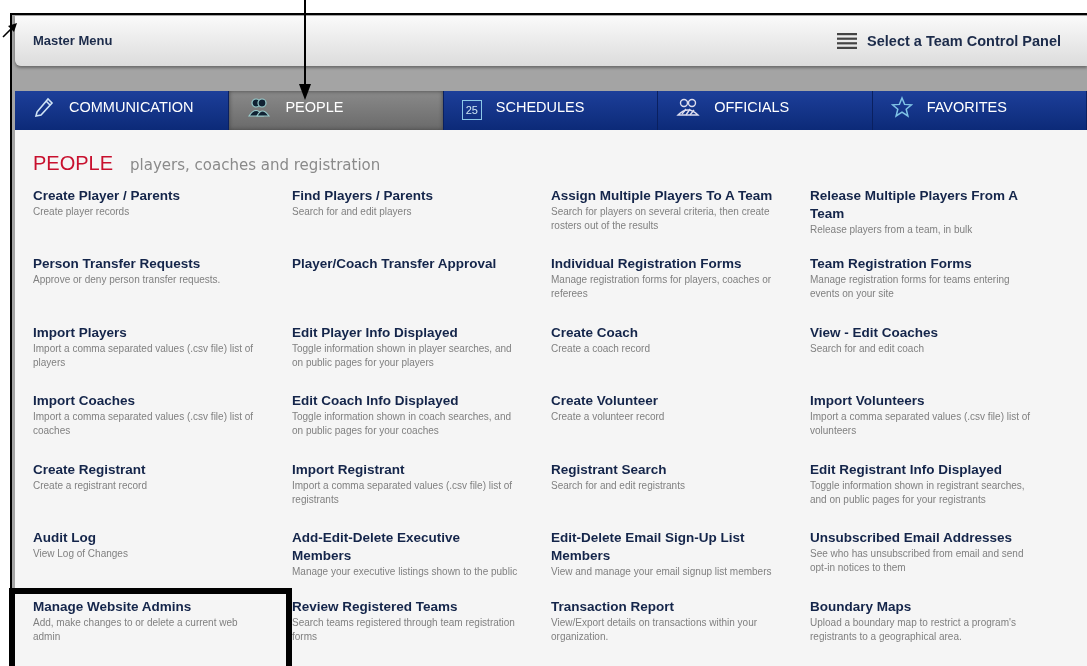 The width and height of the screenshot is (1087, 666). What do you see at coordinates (605, 401) in the screenshot?
I see `menu-link: Create Volunteer` at bounding box center [605, 401].